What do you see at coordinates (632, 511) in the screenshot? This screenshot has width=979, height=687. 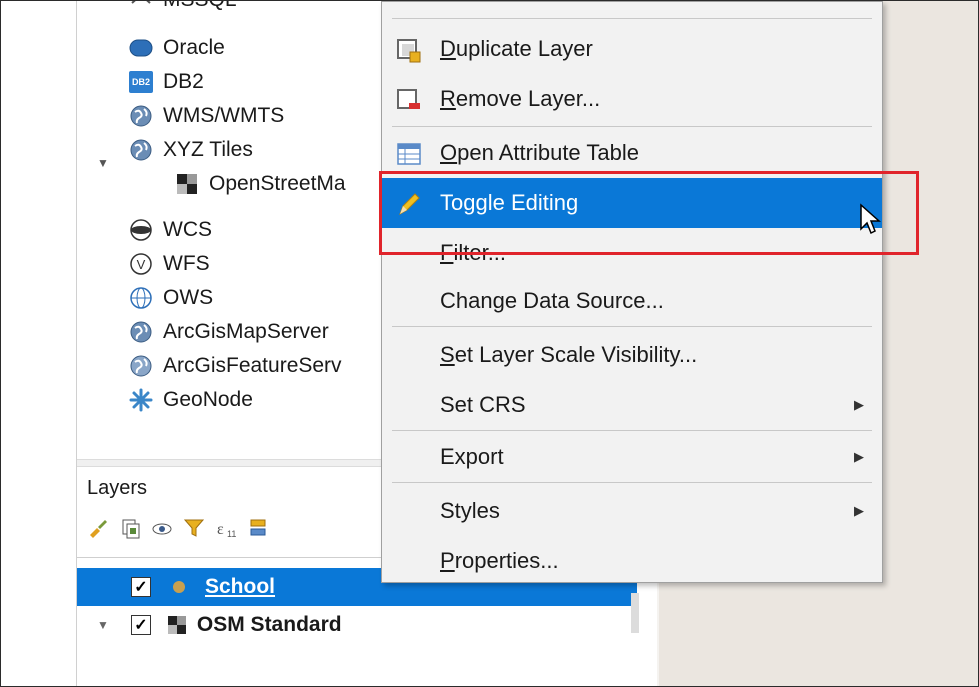 I see `menu-item-styles: Styles ▶` at bounding box center [632, 511].